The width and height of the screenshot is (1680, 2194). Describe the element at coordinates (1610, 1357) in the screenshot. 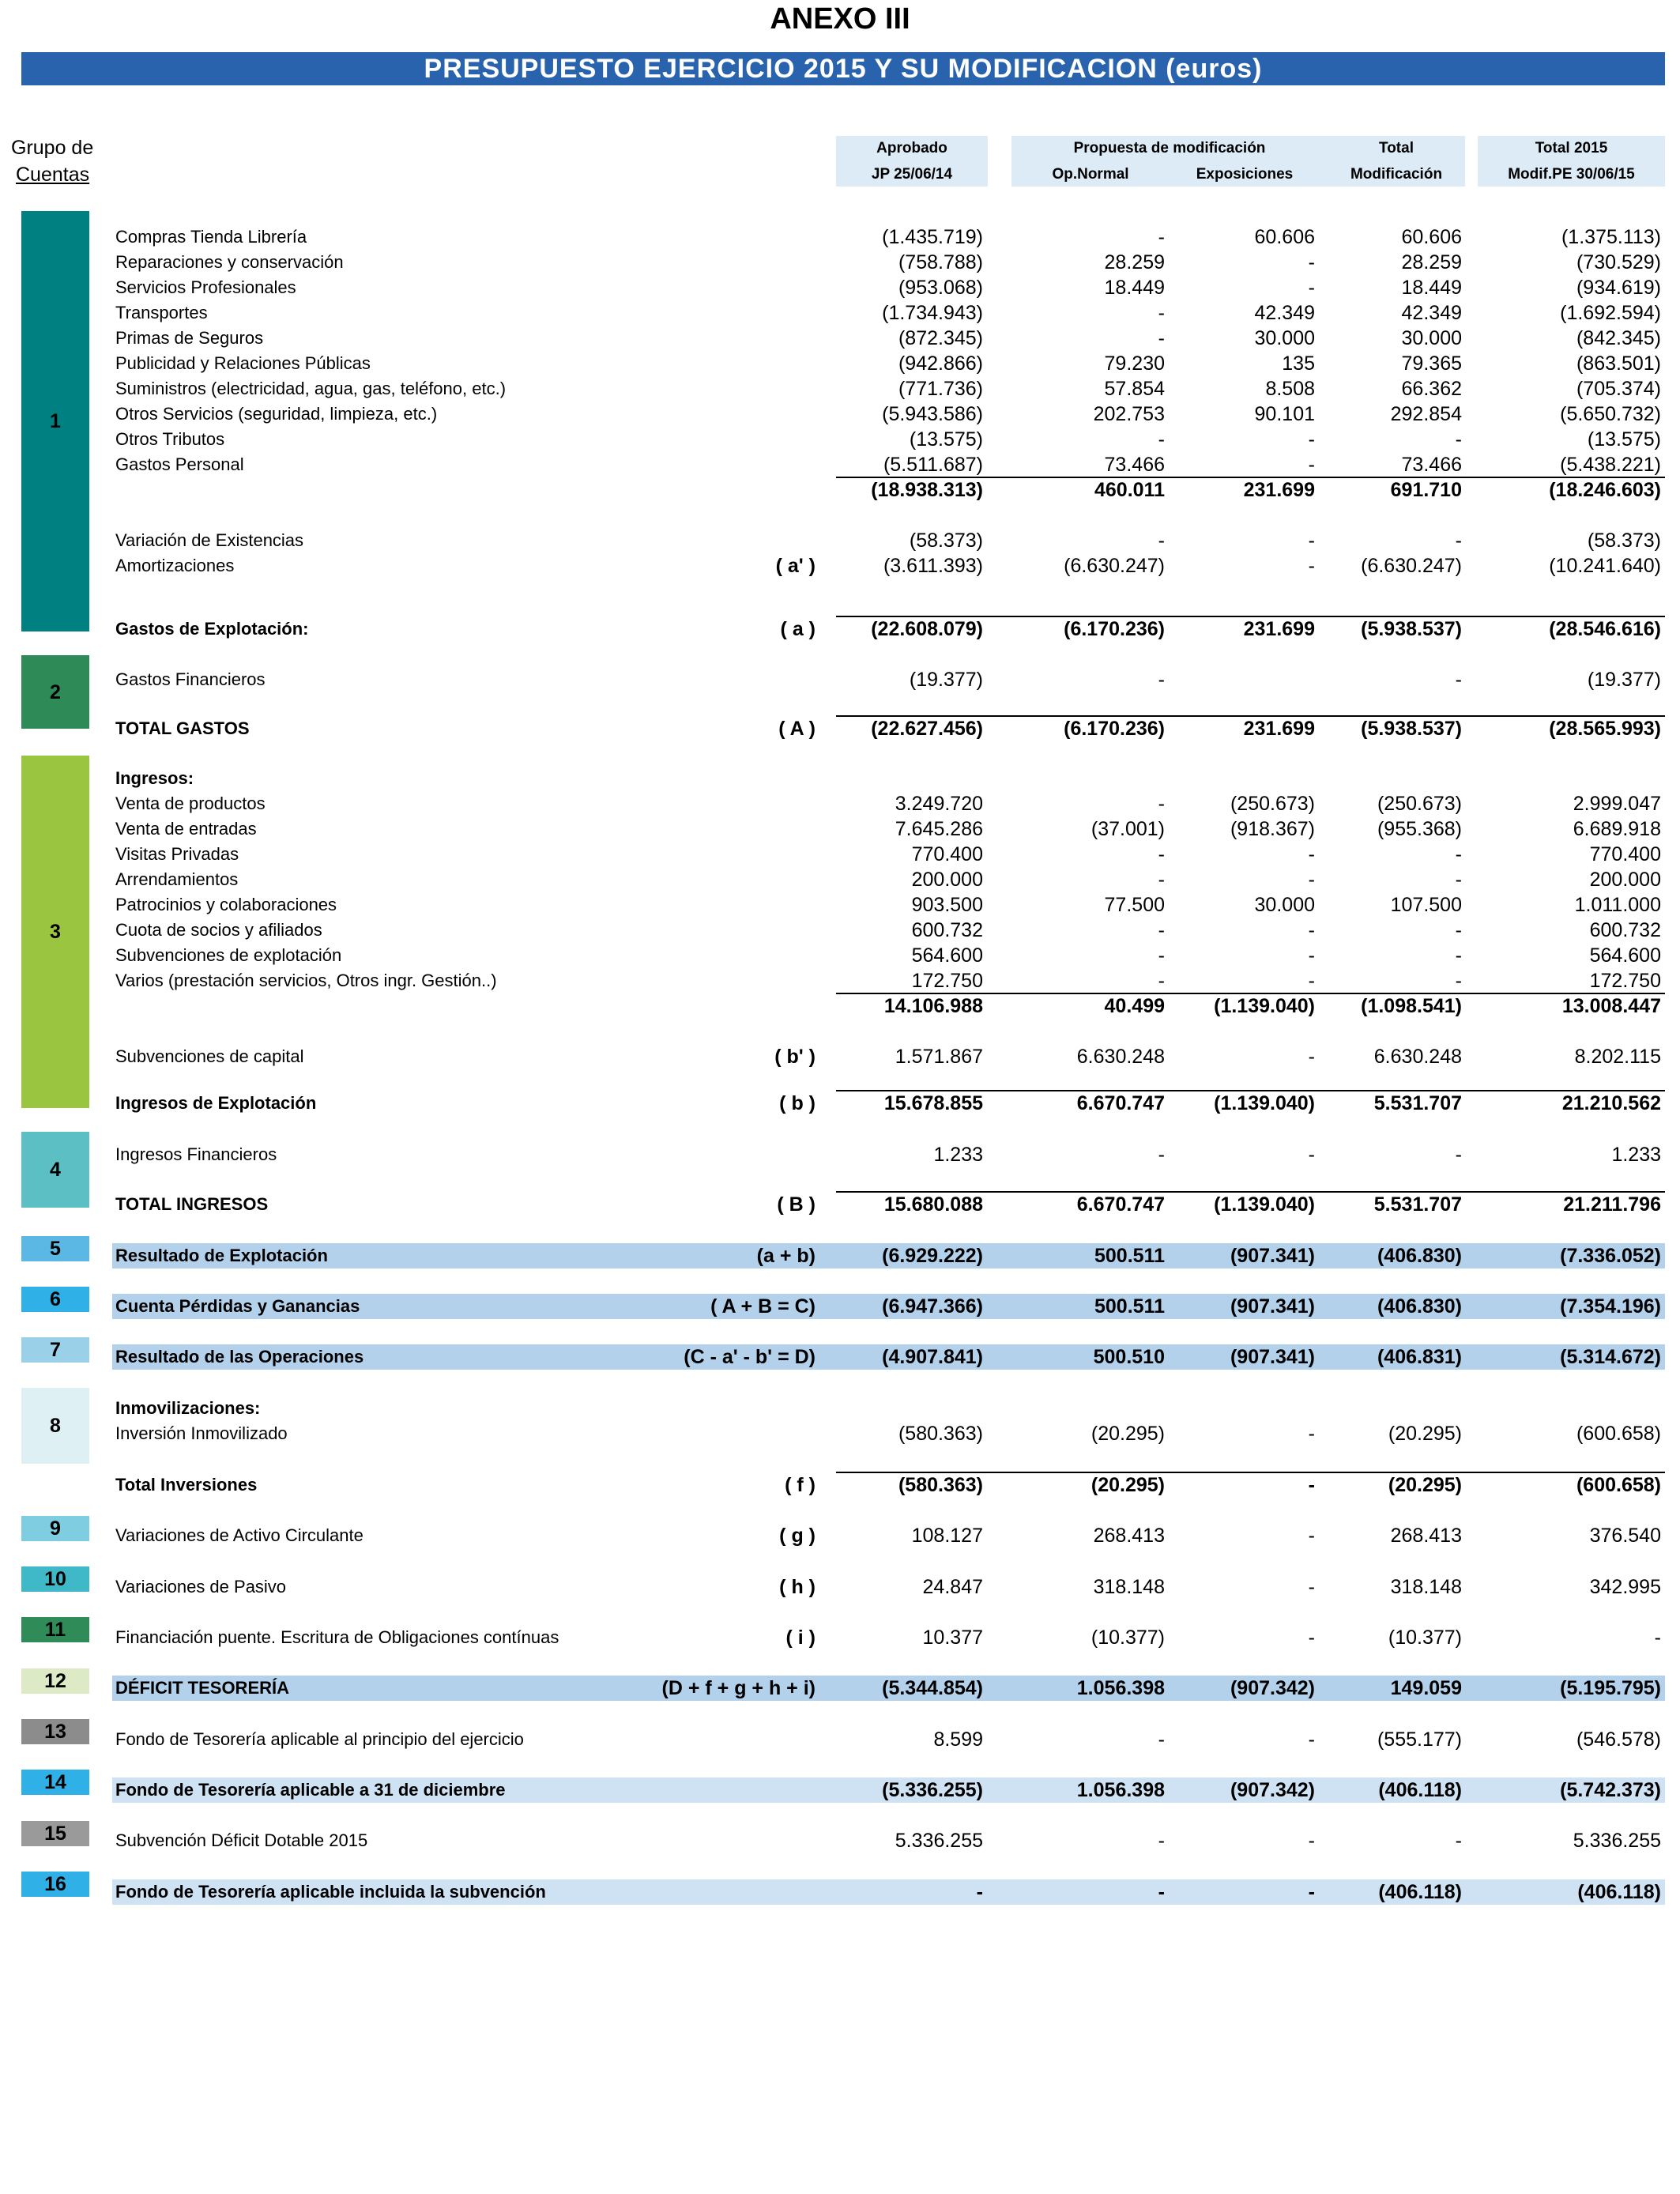

I see `row-value-col5: (5.314.672)` at that location.